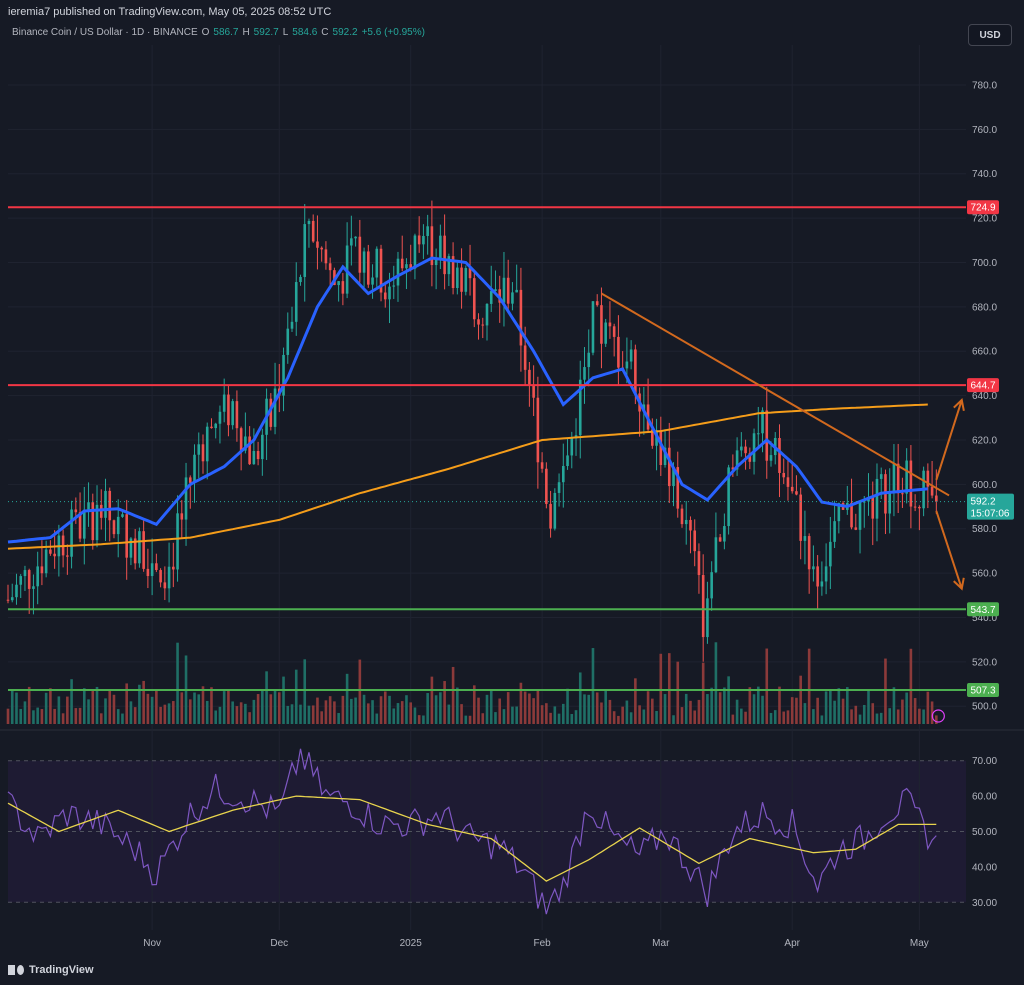  Describe the element at coordinates (472, 683) in the screenshot. I see `volume-bars` at that location.